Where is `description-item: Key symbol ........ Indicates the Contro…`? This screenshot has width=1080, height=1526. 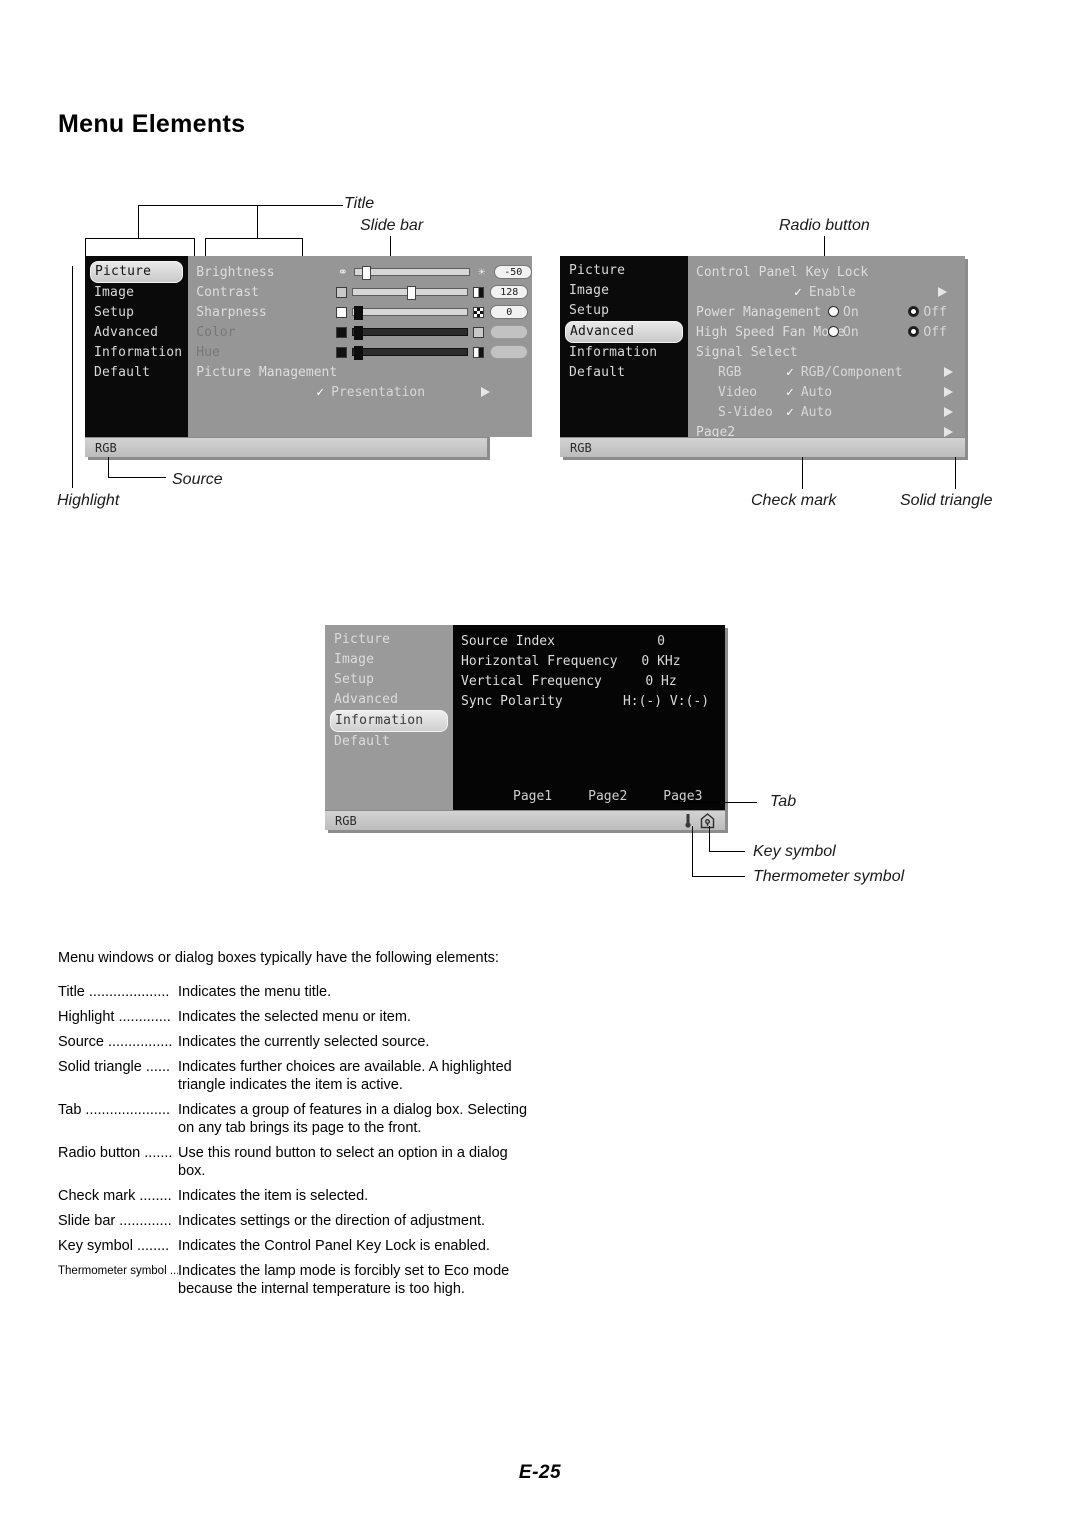 description-item: Key symbol ........ Indicates the Contro… is located at coordinates (298, 1246).